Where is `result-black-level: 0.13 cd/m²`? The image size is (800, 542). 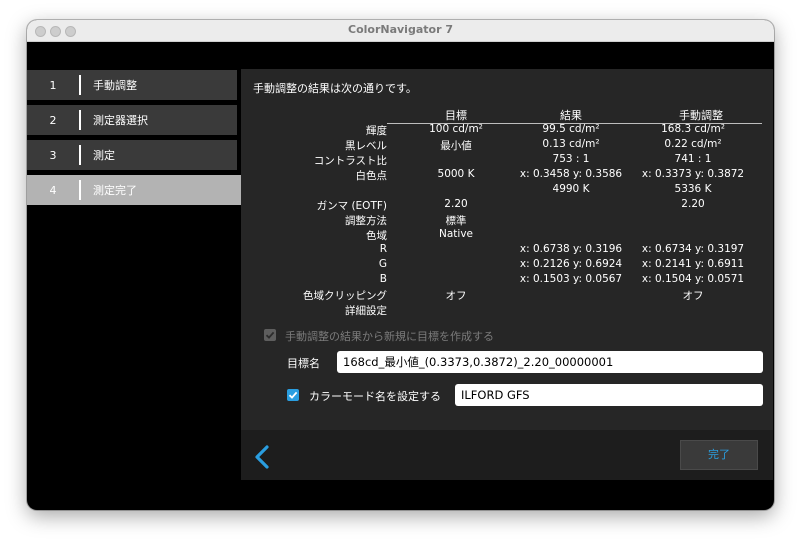 result-black-level: 0.13 cd/m² is located at coordinates (571, 144).